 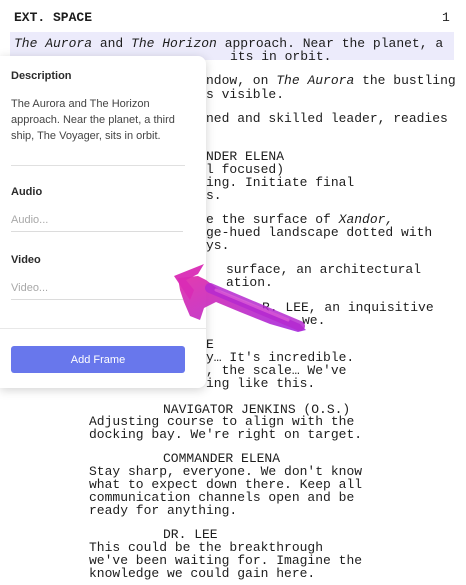 What do you see at coordinates (327, 118) in the screenshot?
I see `action-line-5: ned and skilled leader, readies` at bounding box center [327, 118].